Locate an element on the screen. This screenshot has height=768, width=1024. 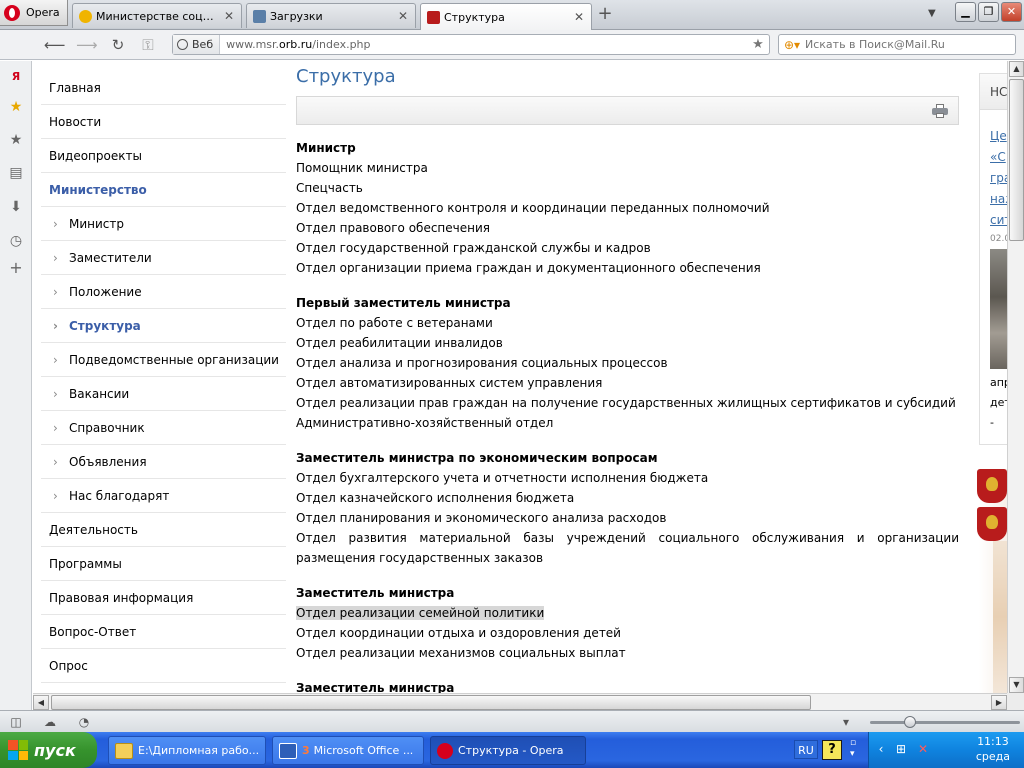
banner-image is located at coordinates (1000, 617).